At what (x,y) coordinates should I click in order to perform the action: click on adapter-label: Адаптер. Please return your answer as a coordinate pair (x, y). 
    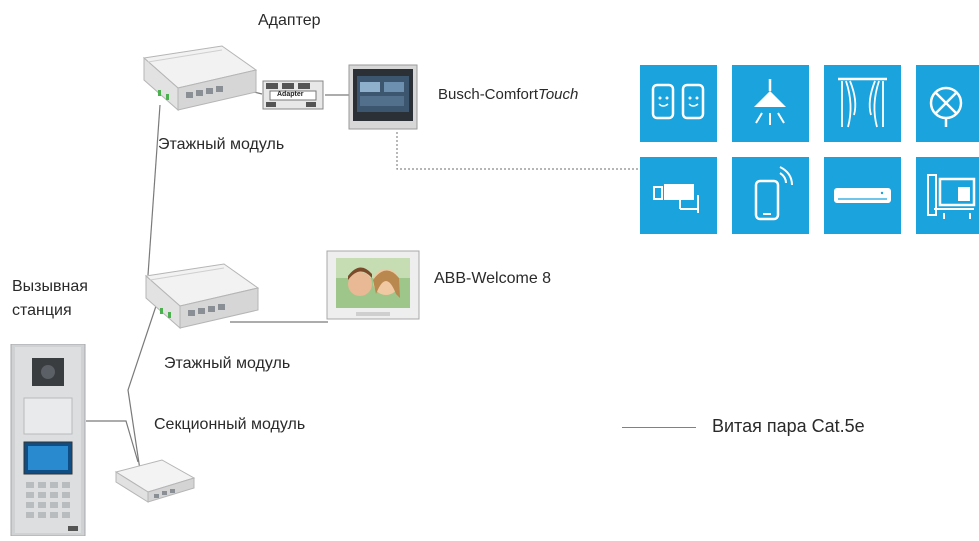
    Looking at the image, I should click on (289, 20).